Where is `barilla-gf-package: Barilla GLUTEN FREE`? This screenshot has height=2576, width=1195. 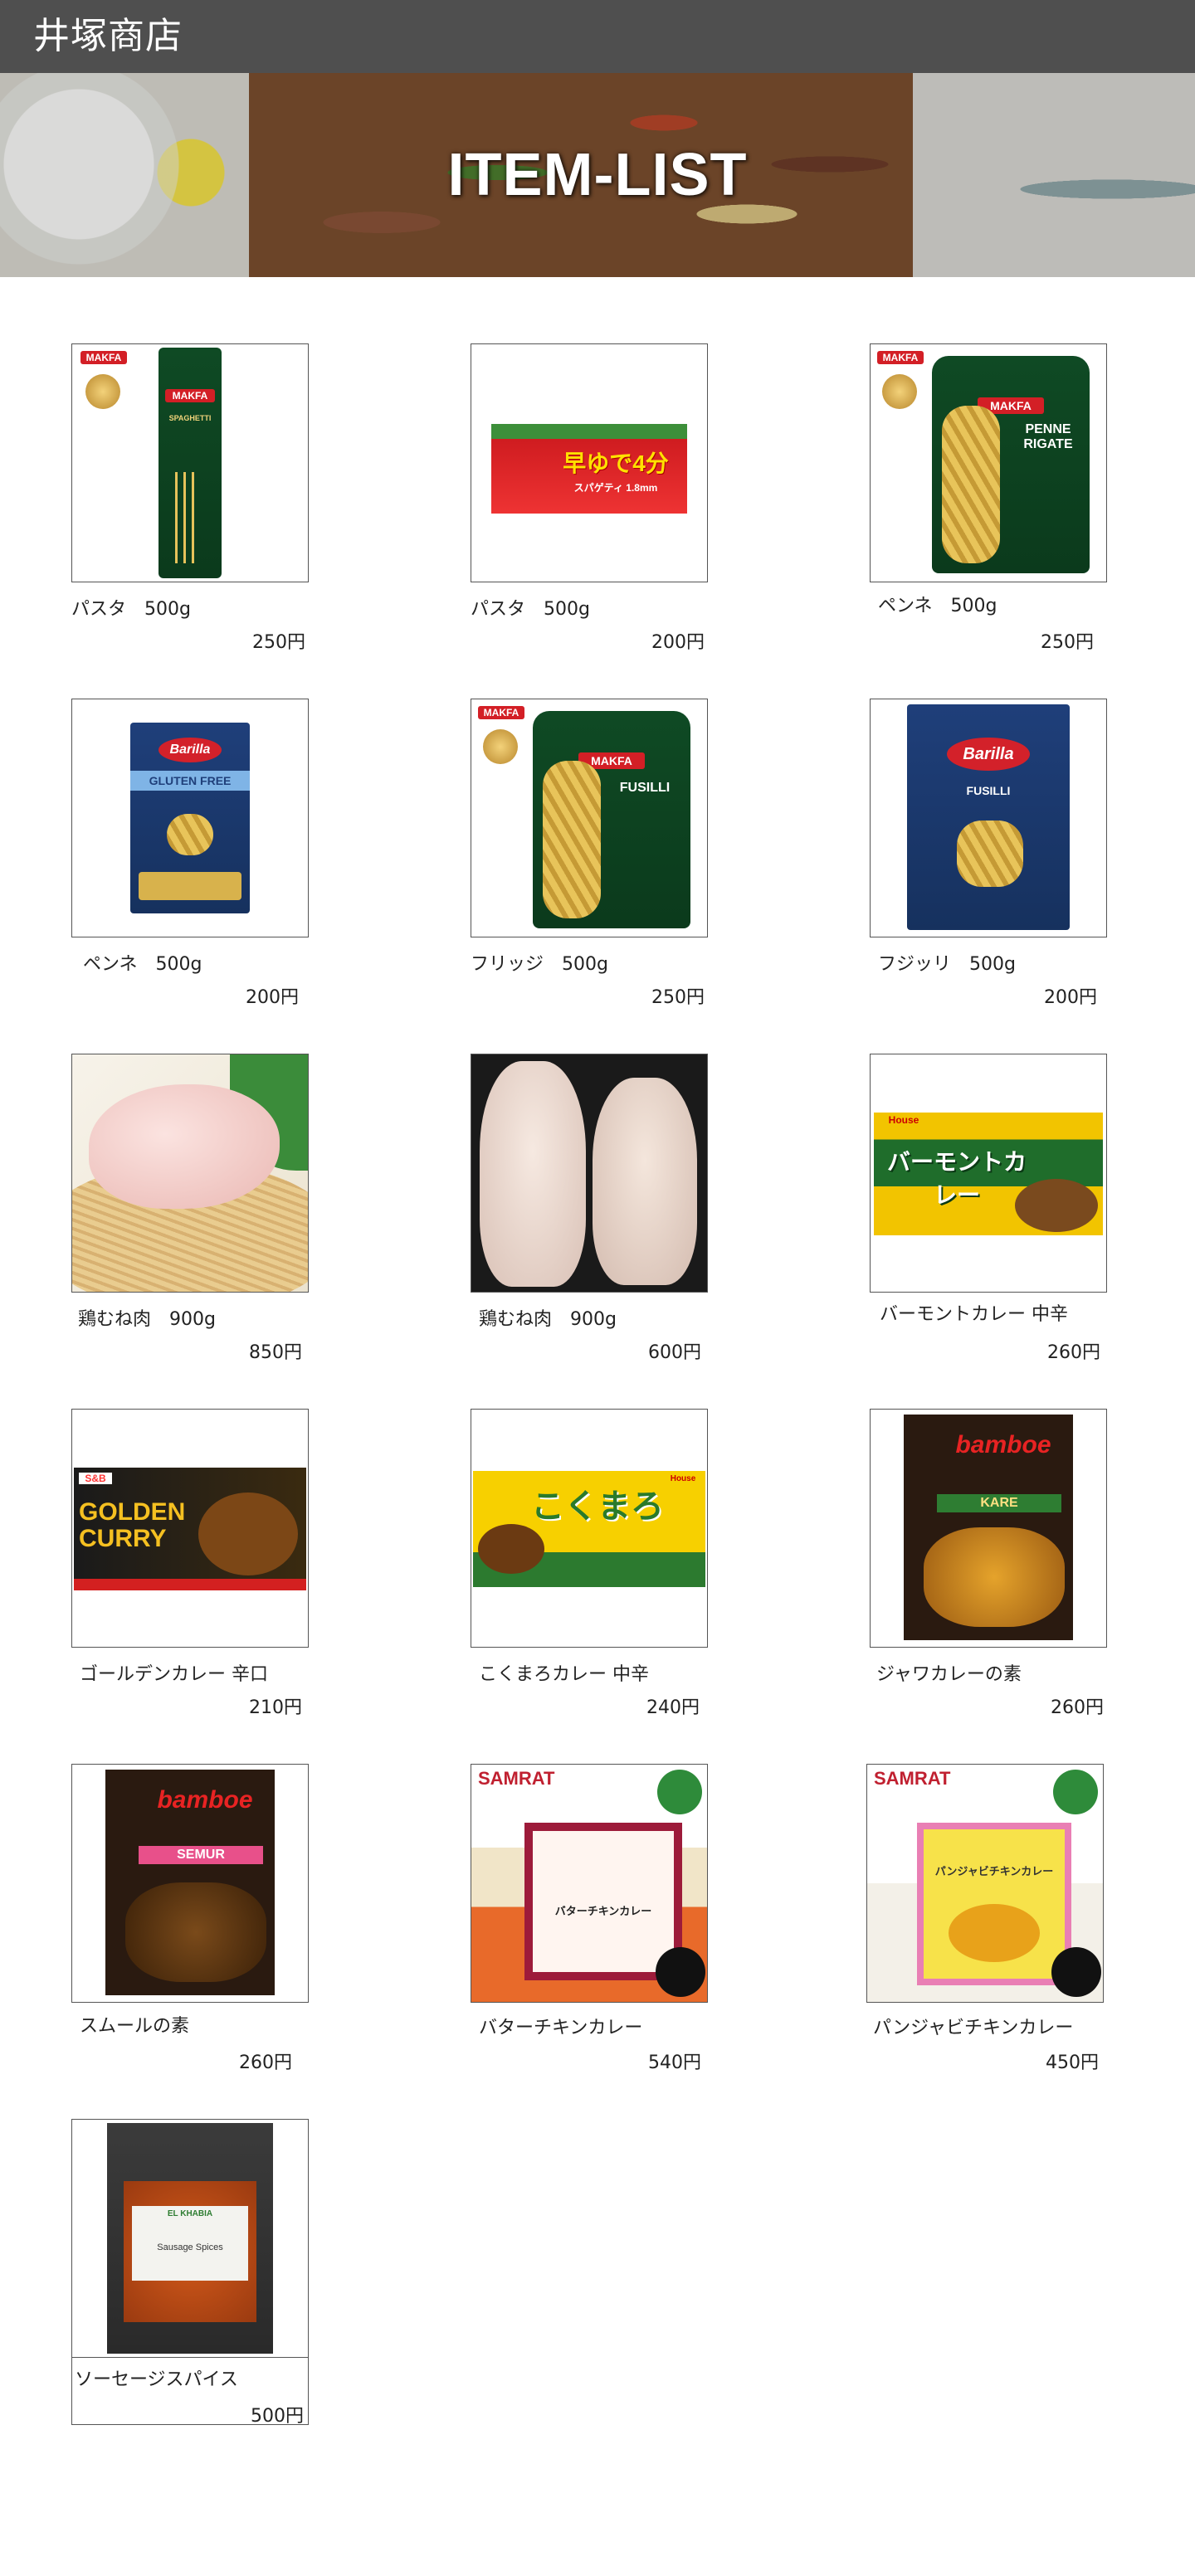
barilla-gf-package: Barilla GLUTEN FREE is located at coordinates (190, 818).